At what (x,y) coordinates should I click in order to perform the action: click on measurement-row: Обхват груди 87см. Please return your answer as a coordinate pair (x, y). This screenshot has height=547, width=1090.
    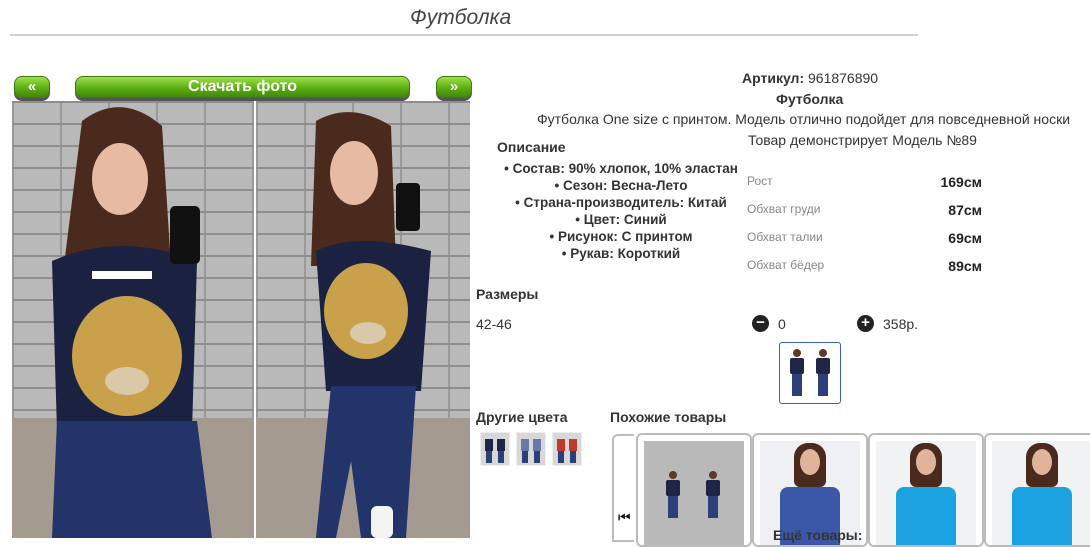
    Looking at the image, I should click on (867, 214).